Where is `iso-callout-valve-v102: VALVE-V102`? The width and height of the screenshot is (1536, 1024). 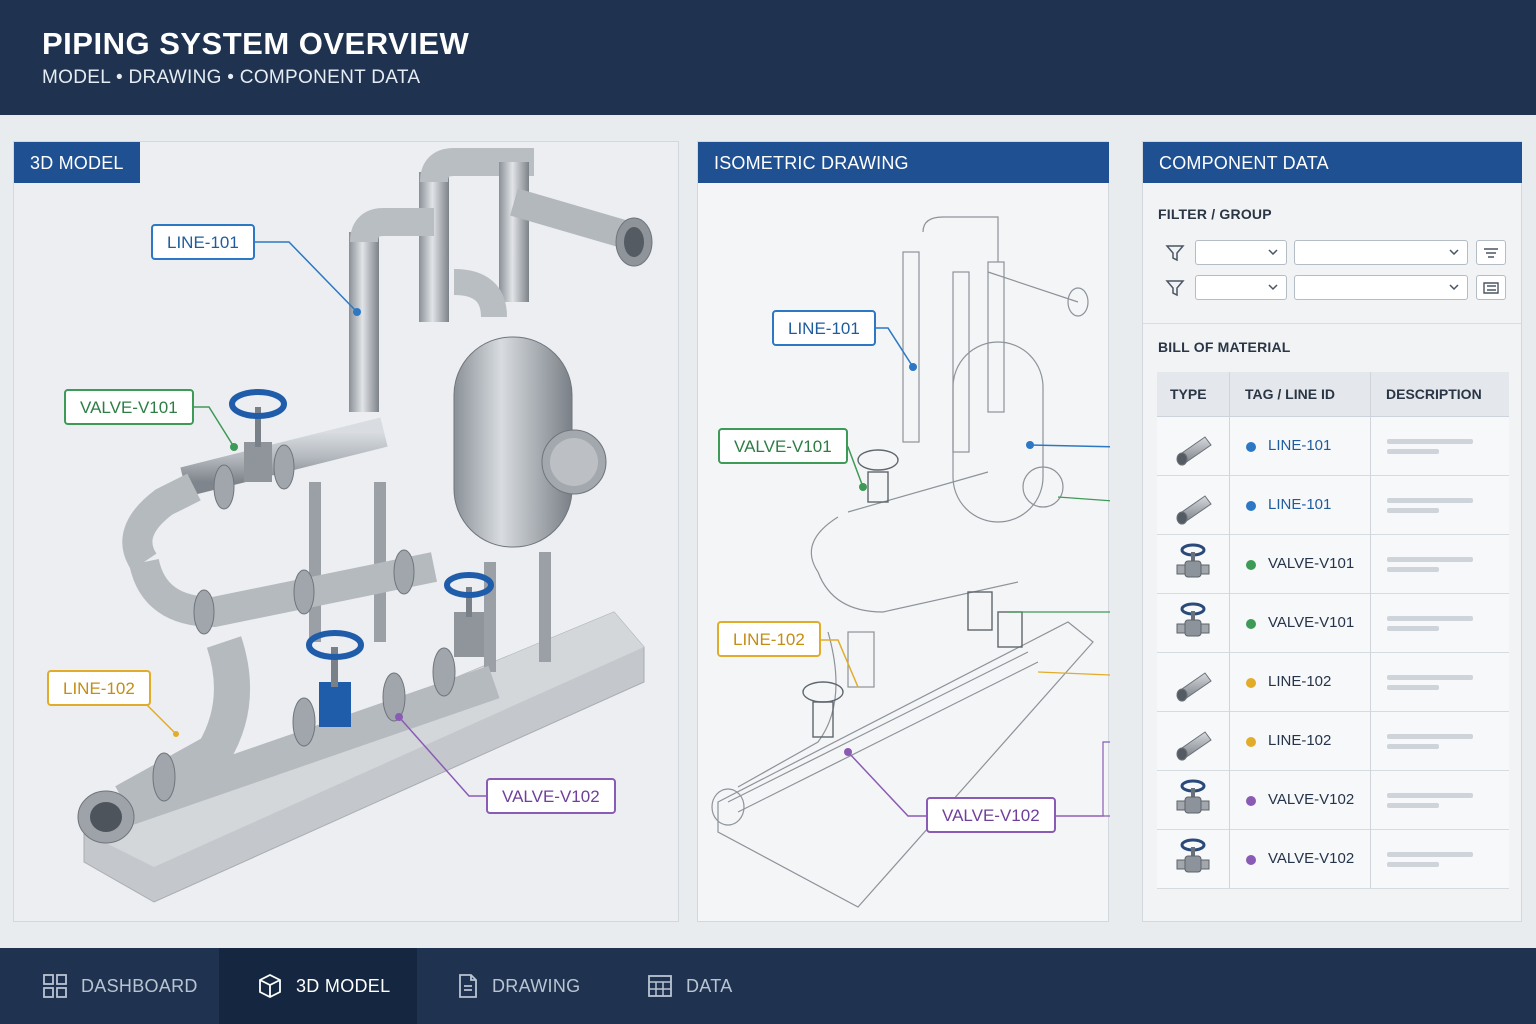
iso-callout-valve-v102: VALVE-V102 is located at coordinates (991, 815).